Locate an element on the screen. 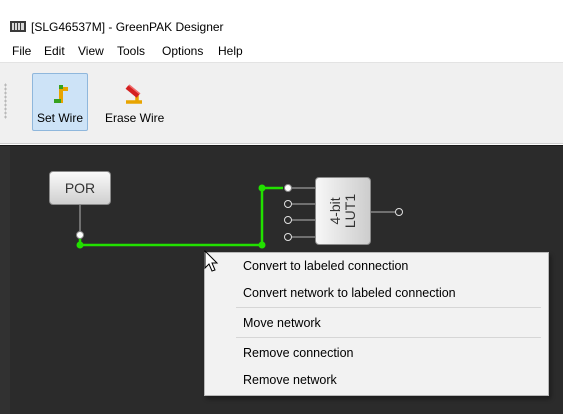 This screenshot has width=563, height=414. menu-view: View is located at coordinates (91, 51).